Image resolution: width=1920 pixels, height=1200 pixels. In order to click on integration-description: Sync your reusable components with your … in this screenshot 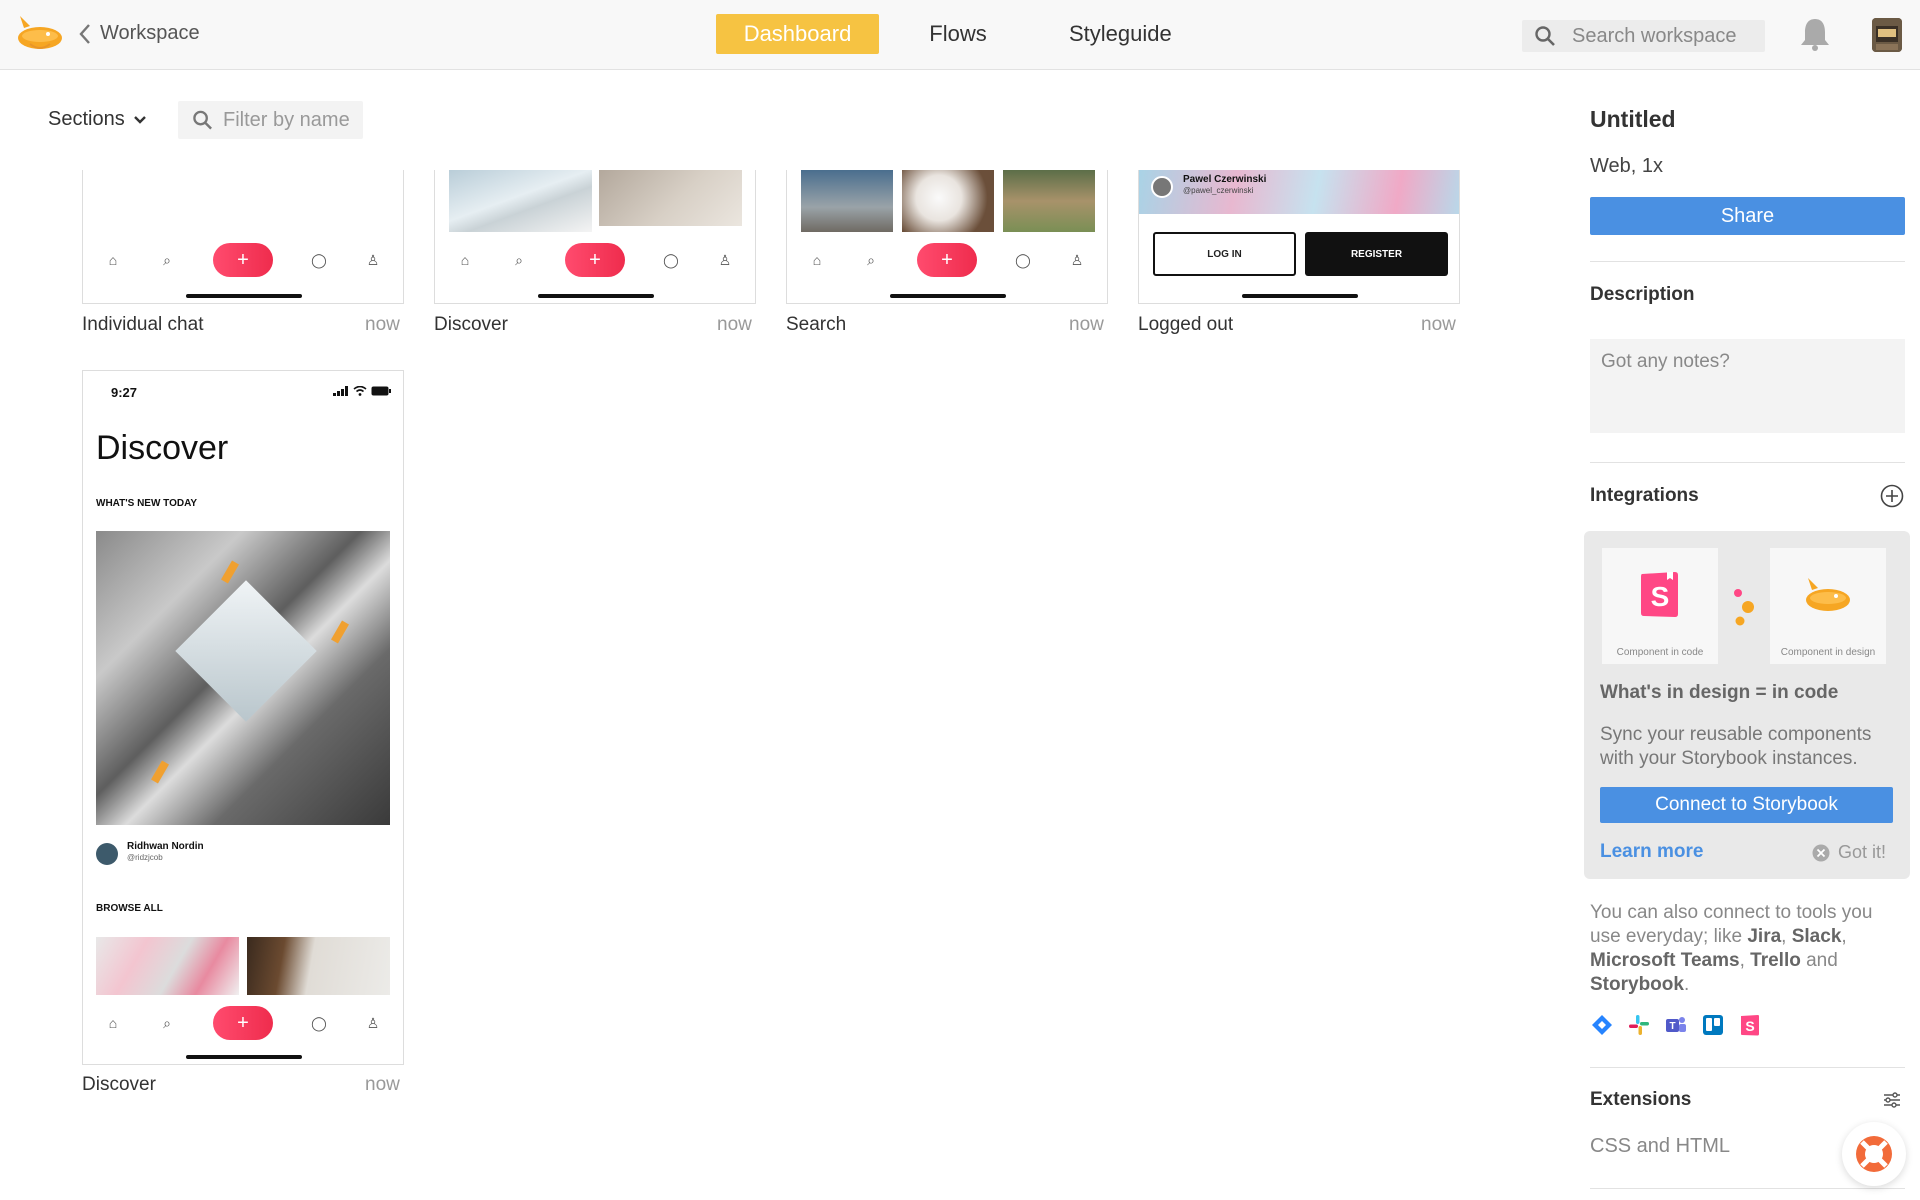, I will do `click(1736, 746)`.